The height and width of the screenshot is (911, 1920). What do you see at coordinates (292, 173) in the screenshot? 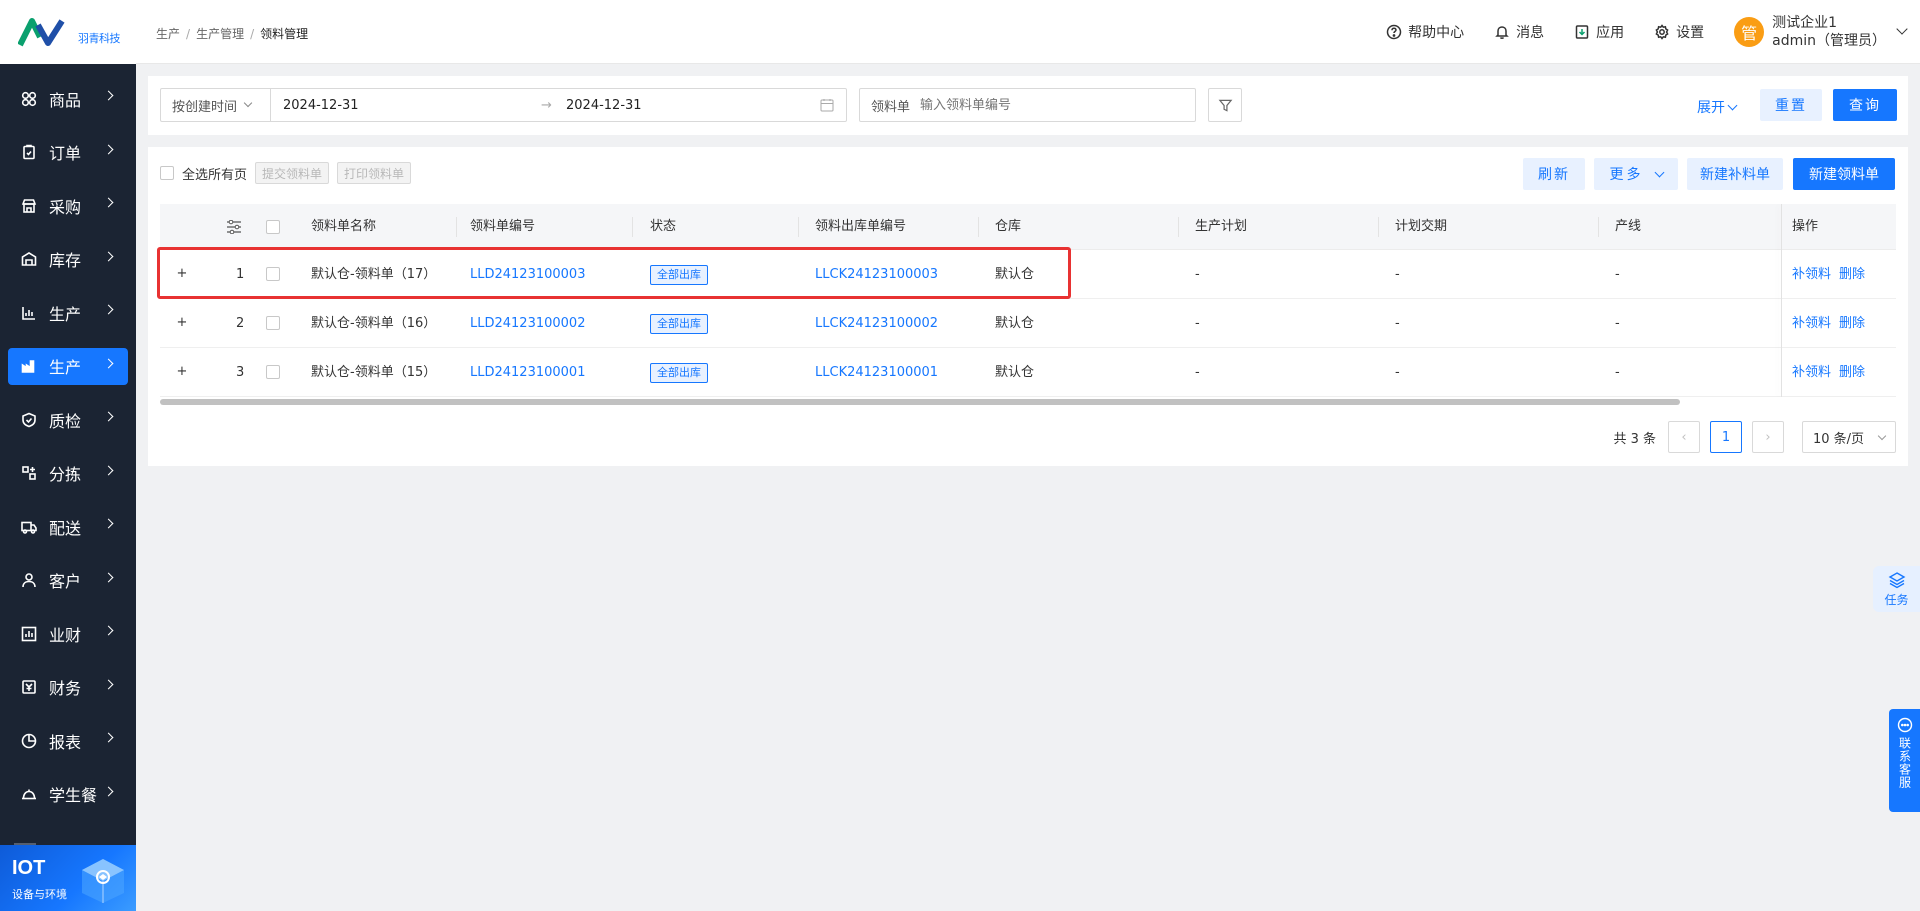
I see `submit-requisition-button: 提交领料单` at bounding box center [292, 173].